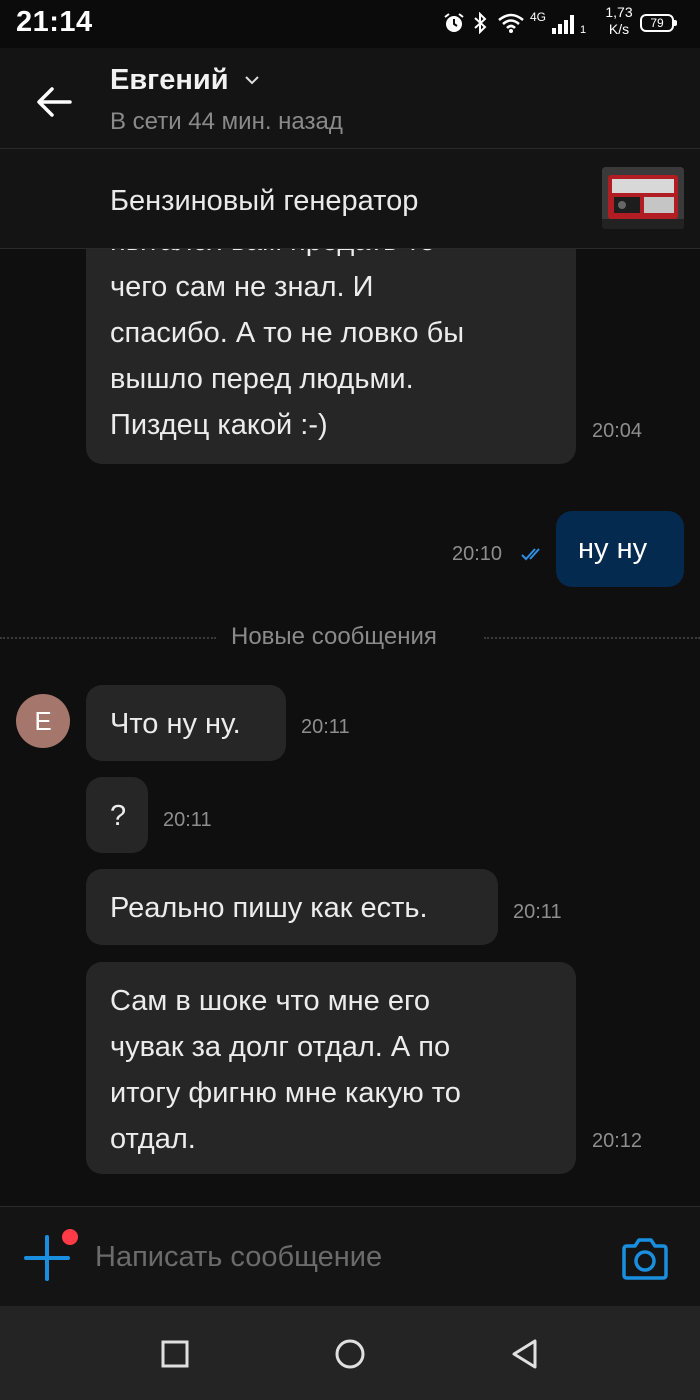 Image resolution: width=700 pixels, height=1400 pixels. What do you see at coordinates (242, 287) in the screenshot?
I see `message-text-line: чего сам не знал. И` at bounding box center [242, 287].